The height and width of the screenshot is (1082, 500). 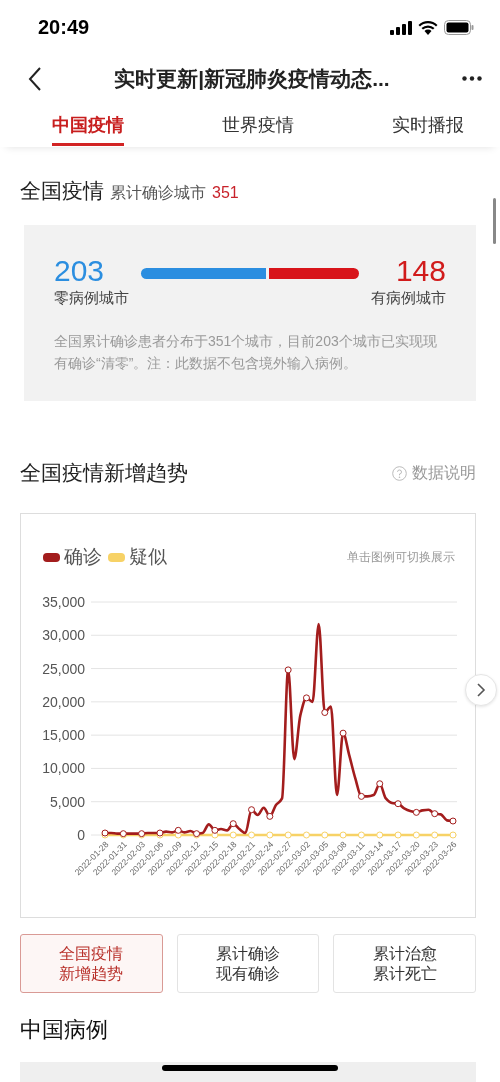 I want to click on axis-label: 35,000, so click(x=63, y=602).